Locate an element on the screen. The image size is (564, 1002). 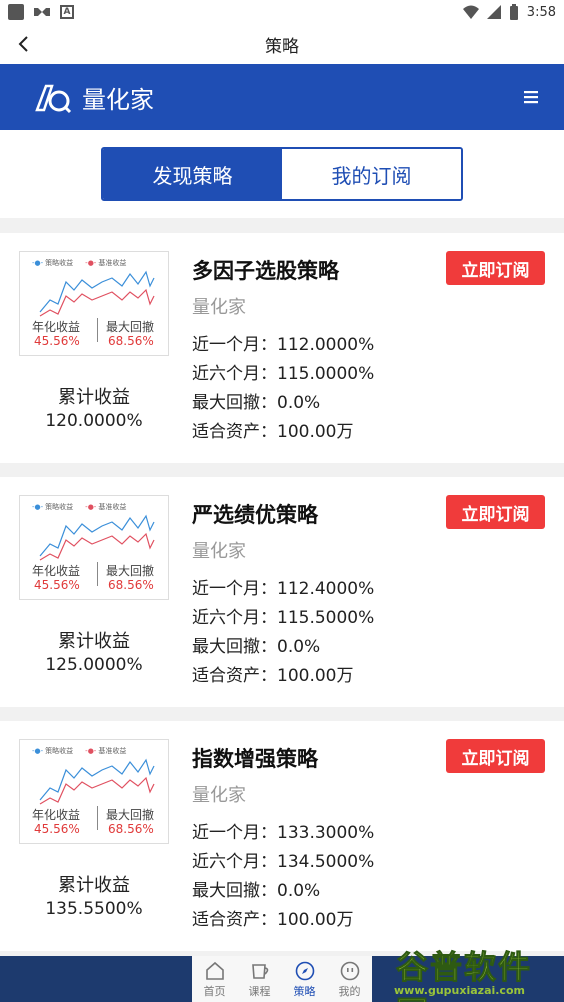
compass-icon is located at coordinates (304, 970).